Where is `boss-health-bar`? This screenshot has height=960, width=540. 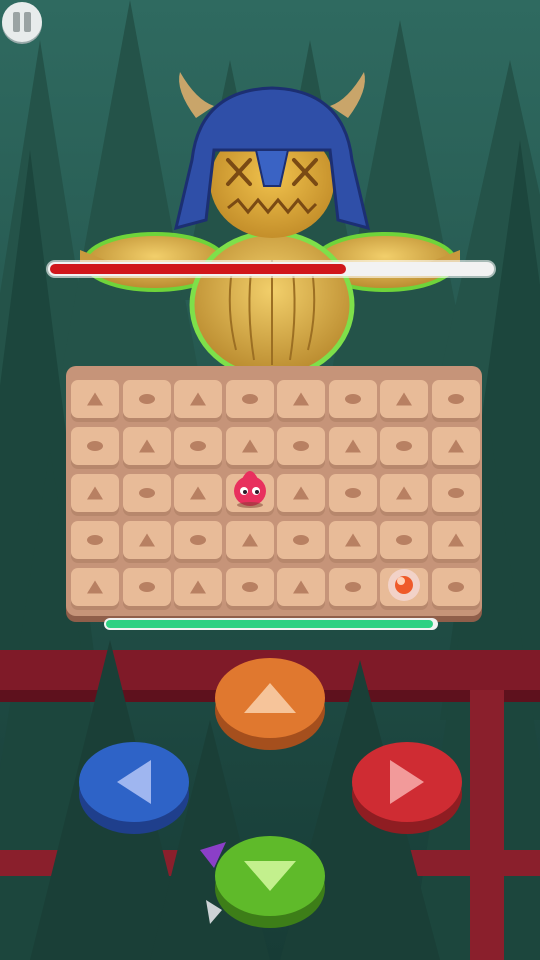
boss-health-bar is located at coordinates (271, 269).